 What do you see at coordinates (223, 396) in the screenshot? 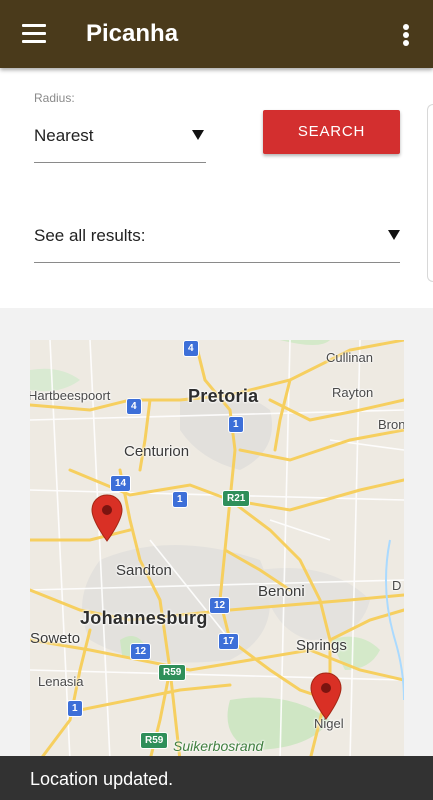
I see `map-label-pretoria: Pretoria` at bounding box center [223, 396].